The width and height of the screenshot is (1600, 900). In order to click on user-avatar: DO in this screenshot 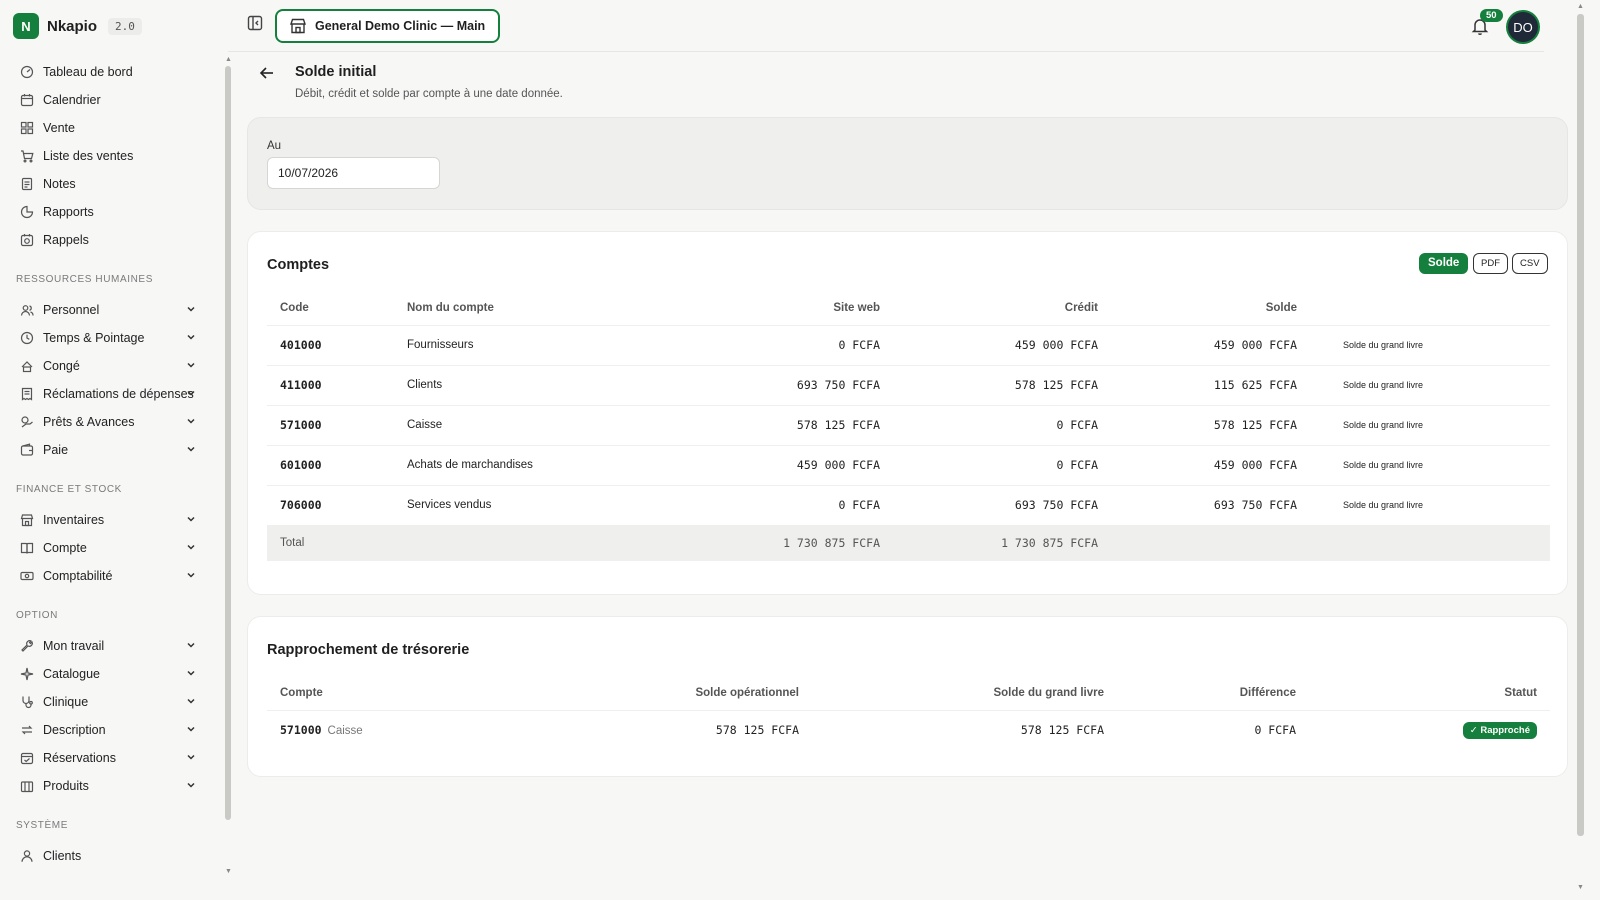, I will do `click(1523, 27)`.